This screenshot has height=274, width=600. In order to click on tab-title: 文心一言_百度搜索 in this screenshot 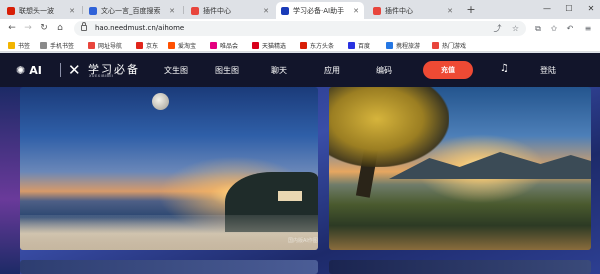, I will do `click(131, 10)`.